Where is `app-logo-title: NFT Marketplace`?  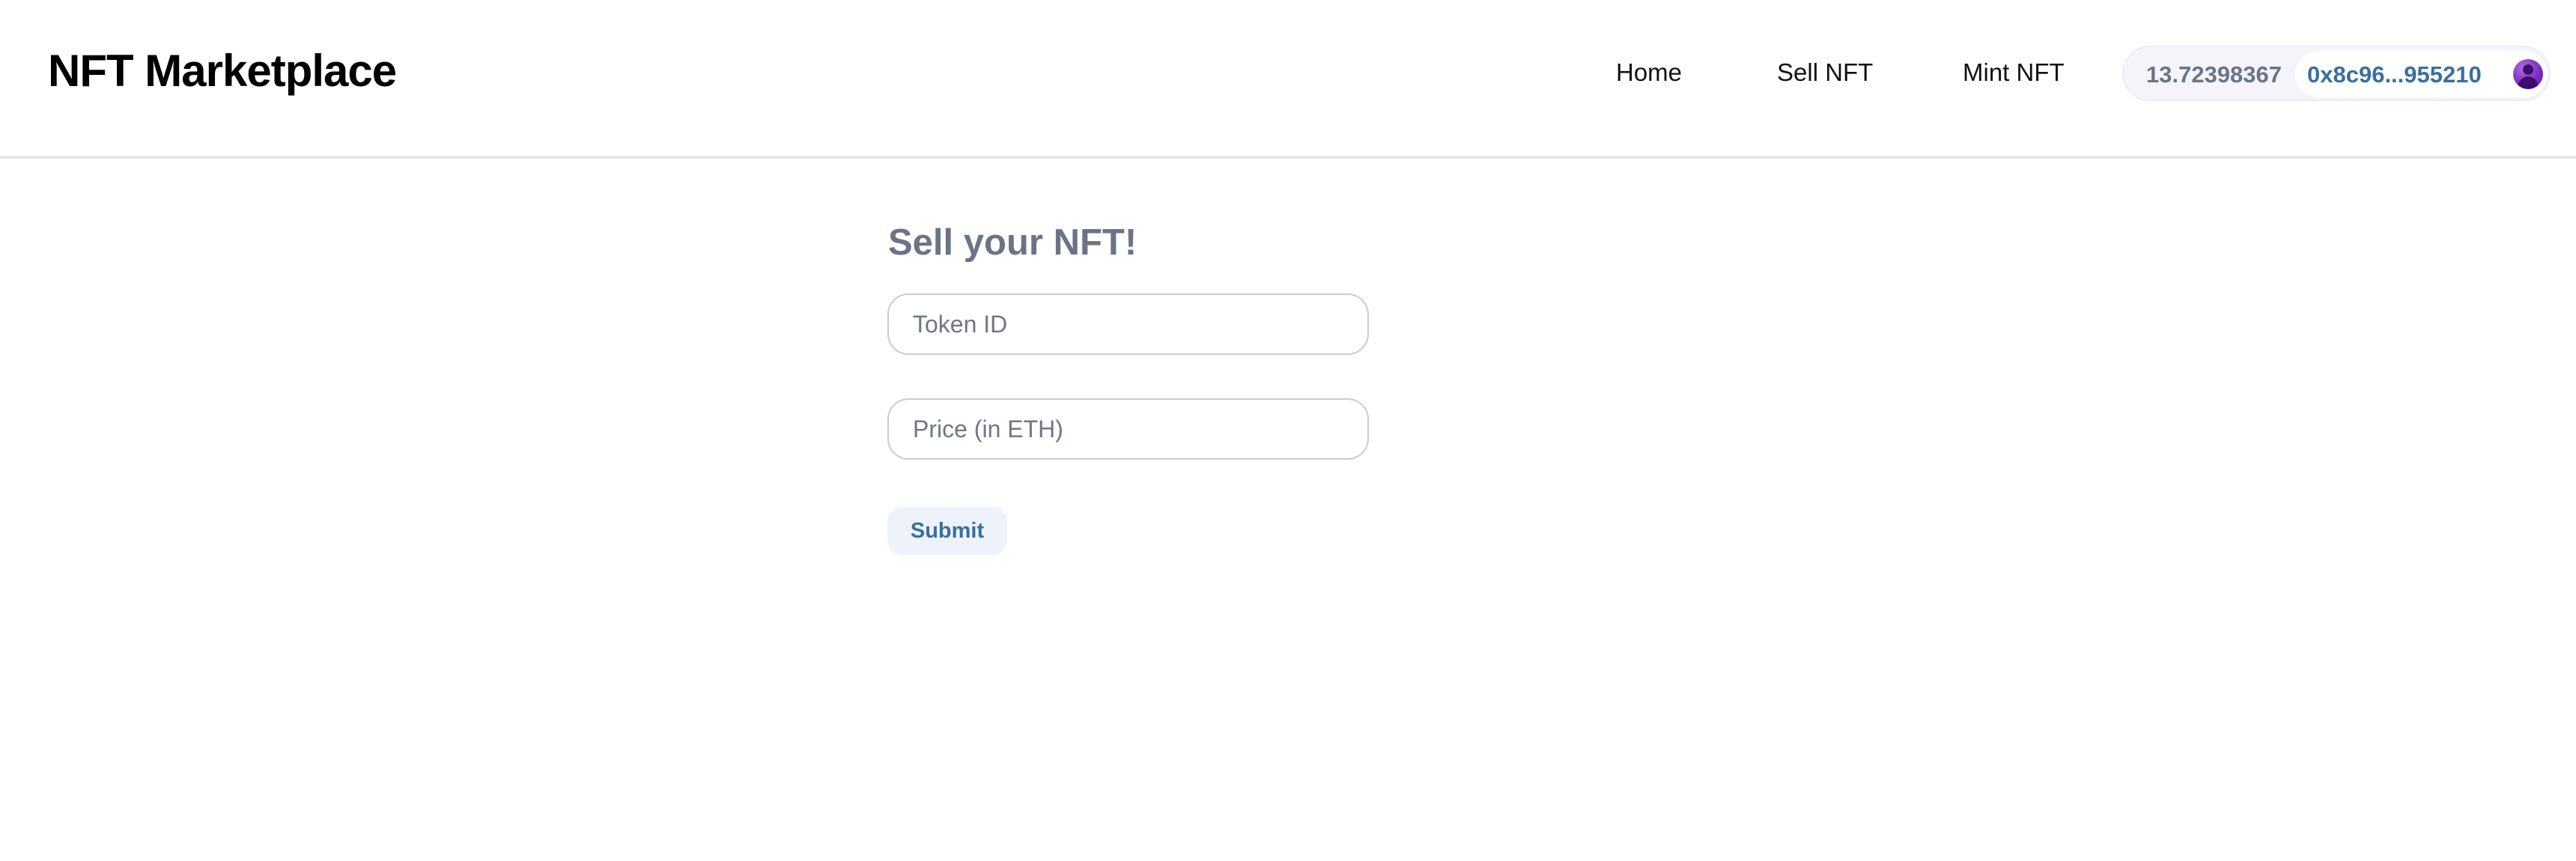
app-logo-title: NFT Marketplace is located at coordinates (222, 71).